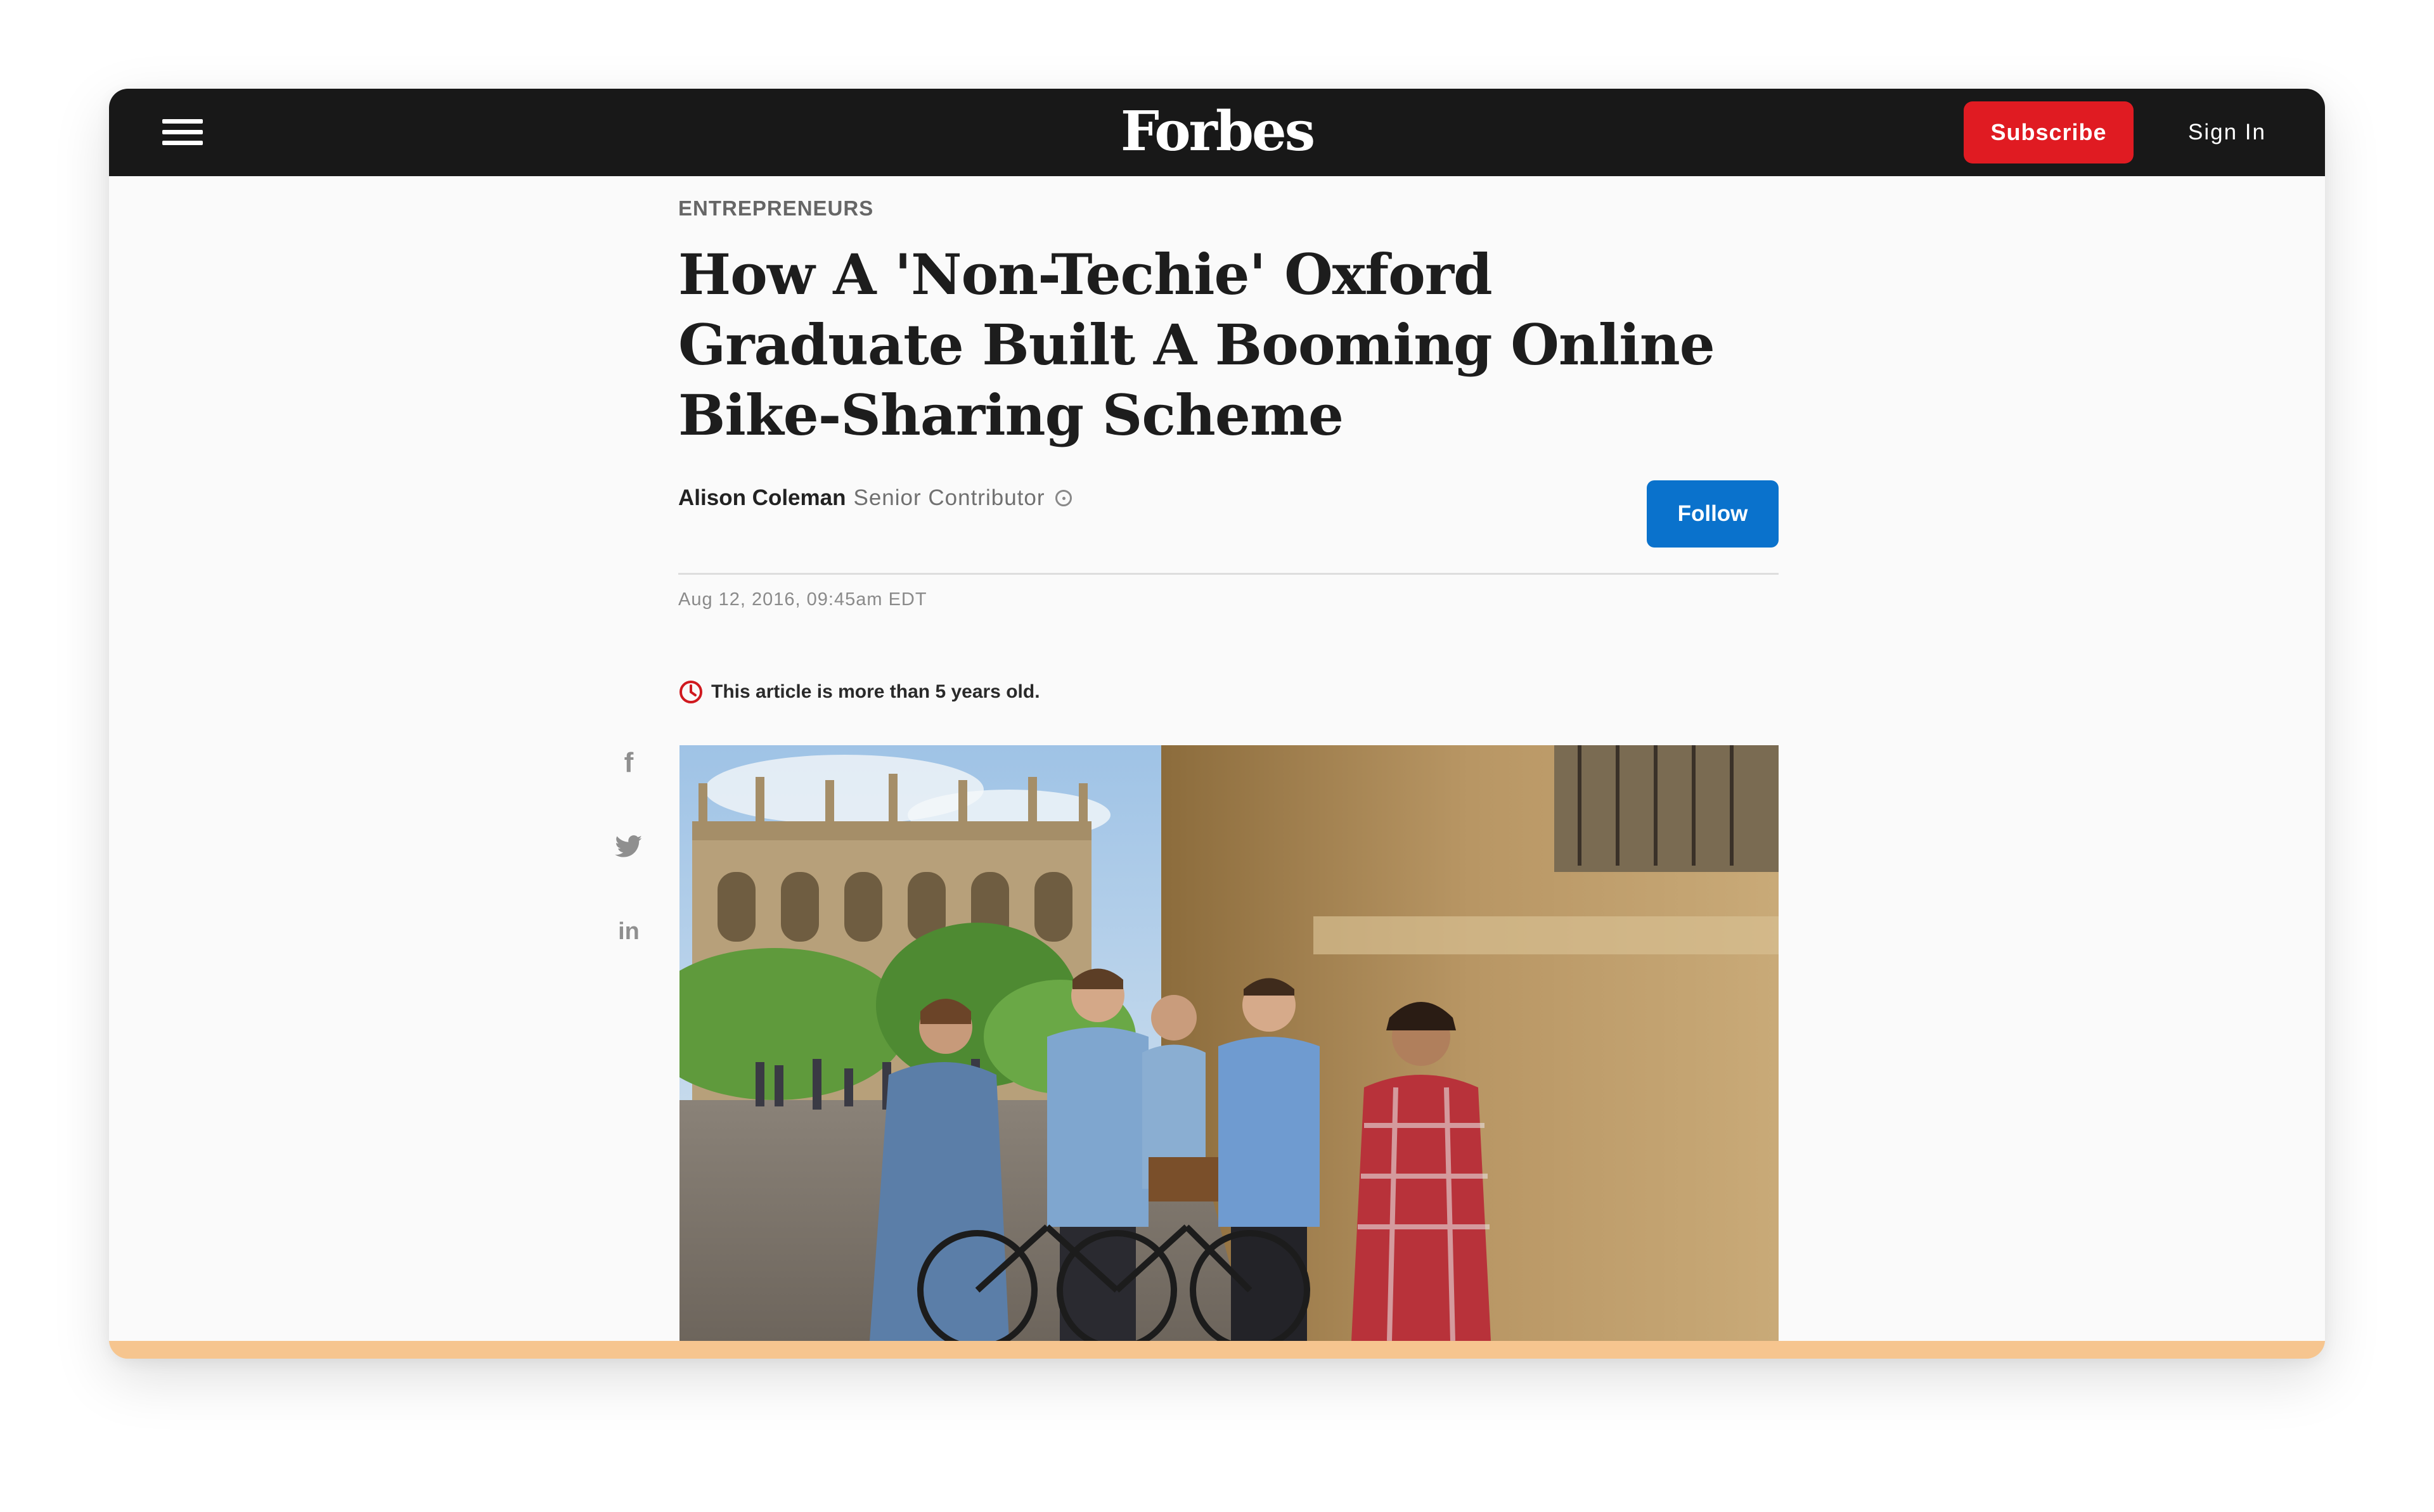 The image size is (2434, 1512). Describe the element at coordinates (1228, 574) in the screenshot. I see `byline-divider` at that location.